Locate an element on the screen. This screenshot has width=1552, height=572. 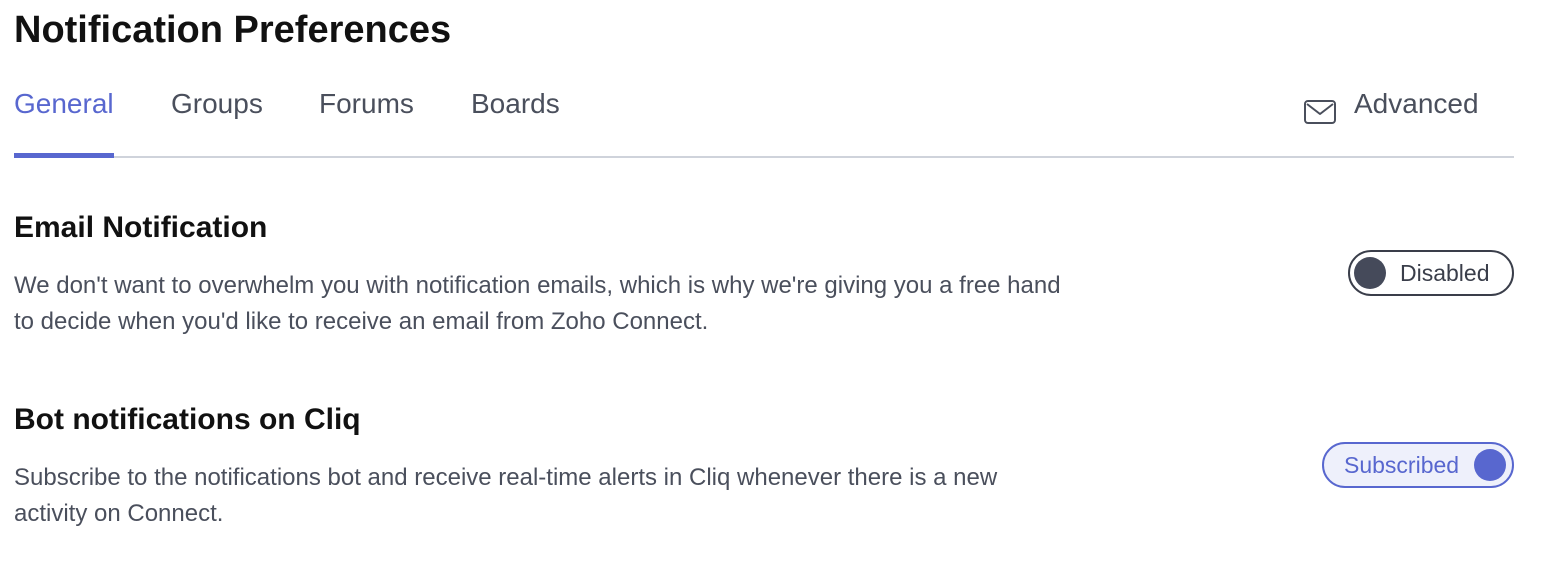
email-notification-toggle-label: Disabled is located at coordinates (1445, 272).